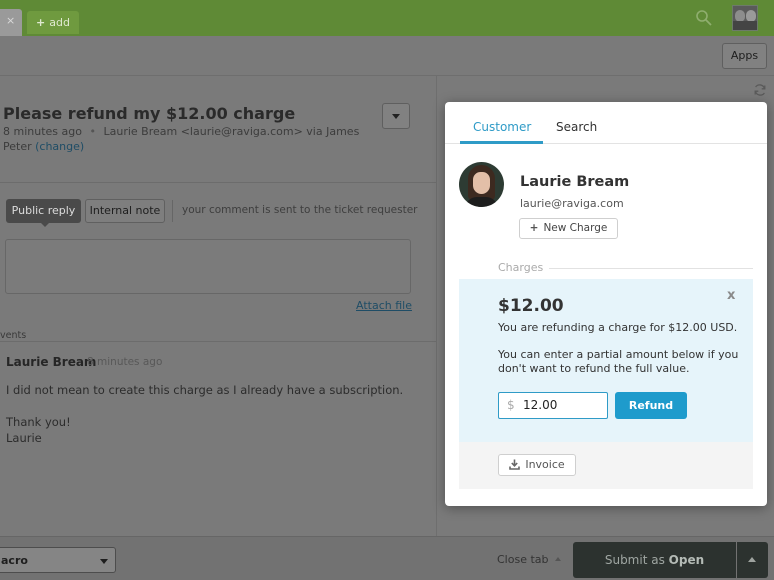 This screenshot has width=774, height=580. Describe the element at coordinates (387, 56) in the screenshot. I see `toolbar: Apps` at that location.